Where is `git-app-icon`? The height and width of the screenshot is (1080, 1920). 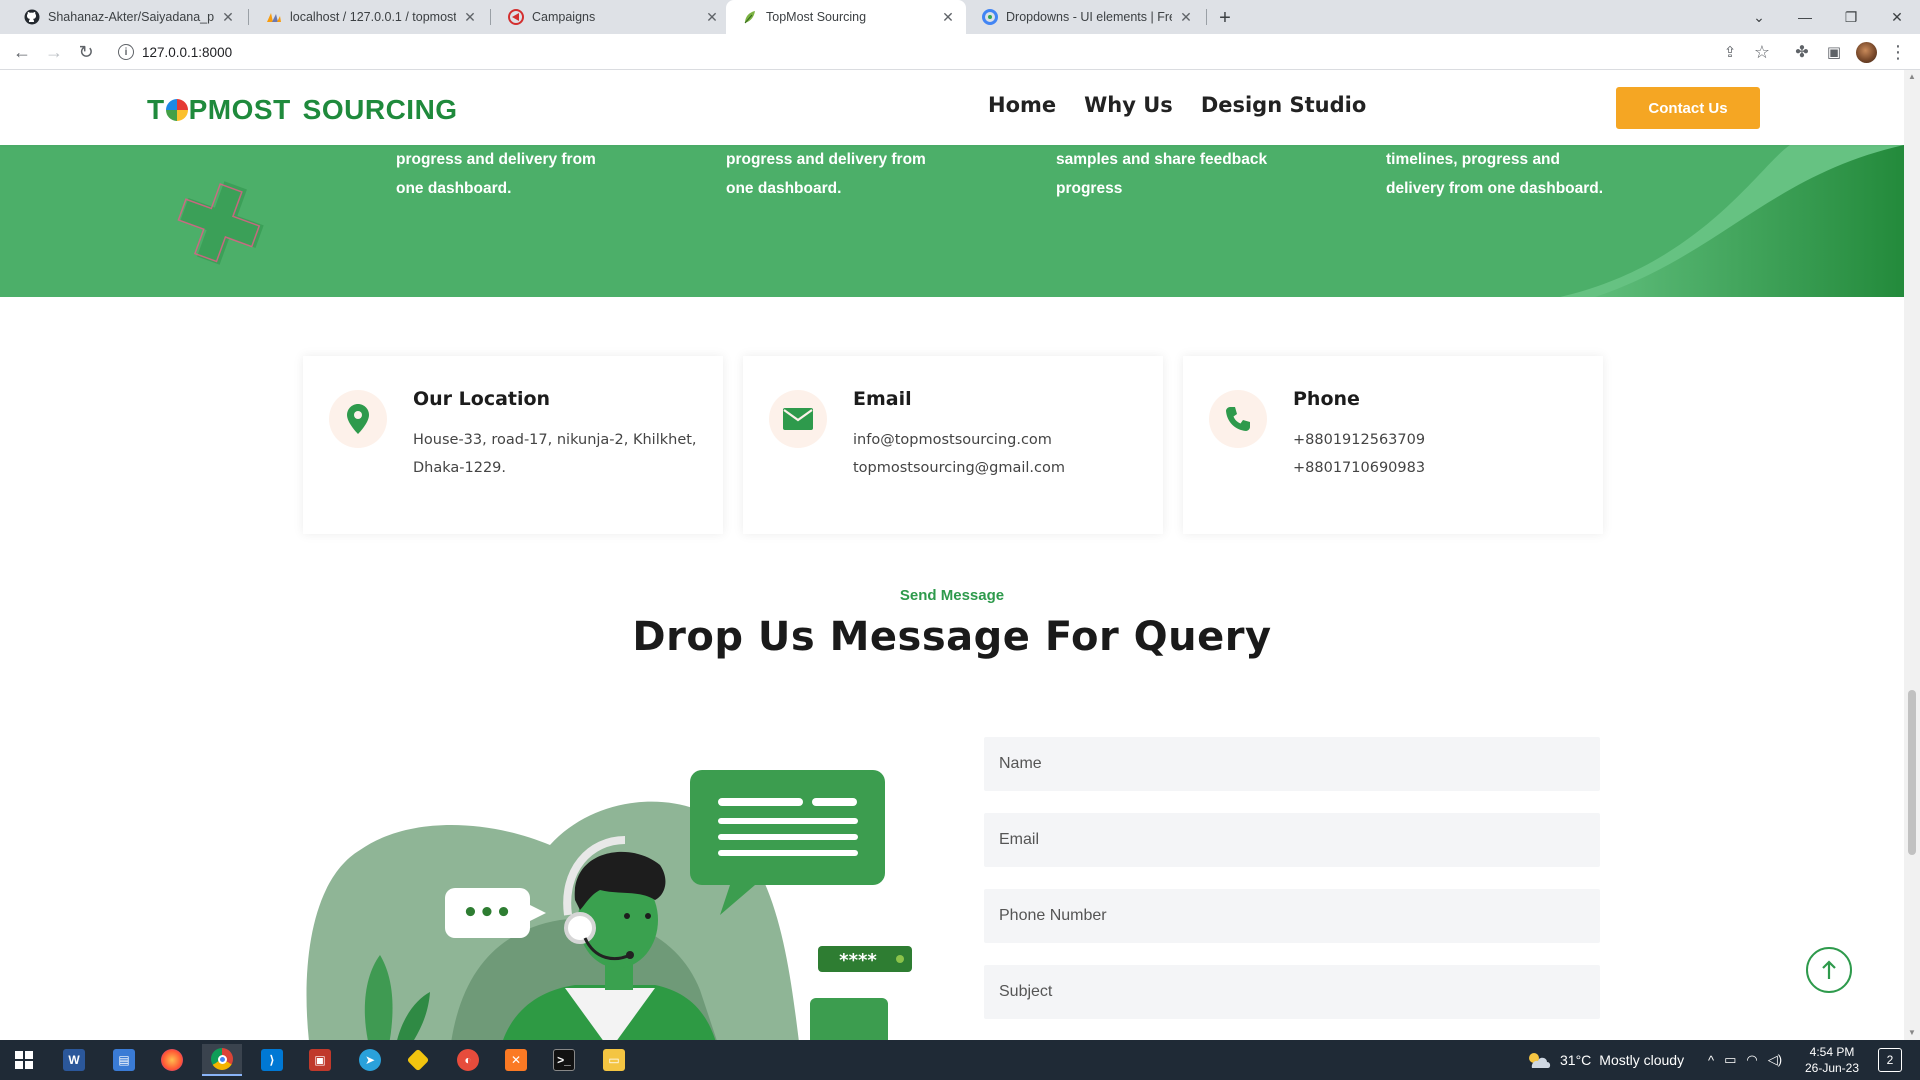
git-app-icon is located at coordinates (418, 1060).